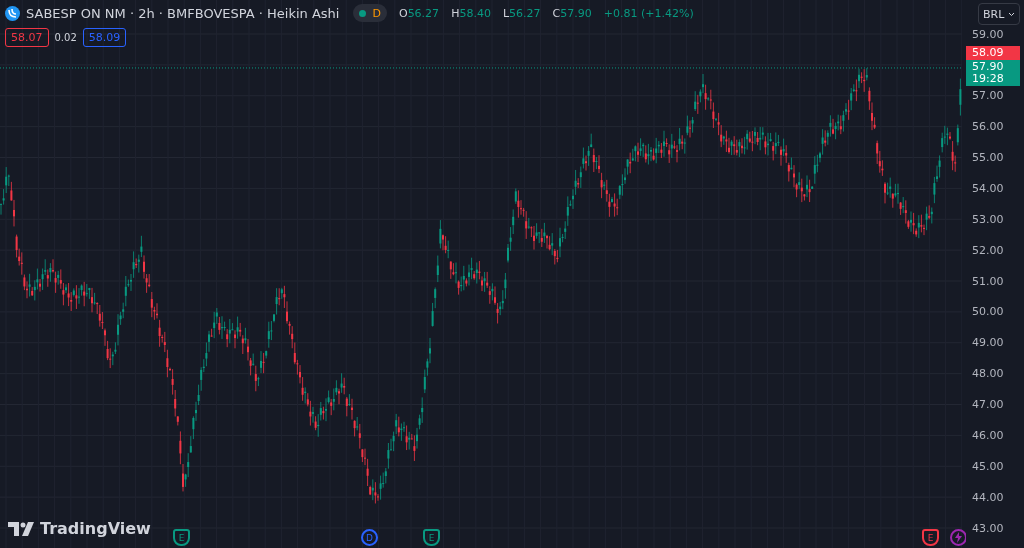 The width and height of the screenshot is (1024, 548). What do you see at coordinates (95, 528) in the screenshot?
I see `brand-name: TradingView` at bounding box center [95, 528].